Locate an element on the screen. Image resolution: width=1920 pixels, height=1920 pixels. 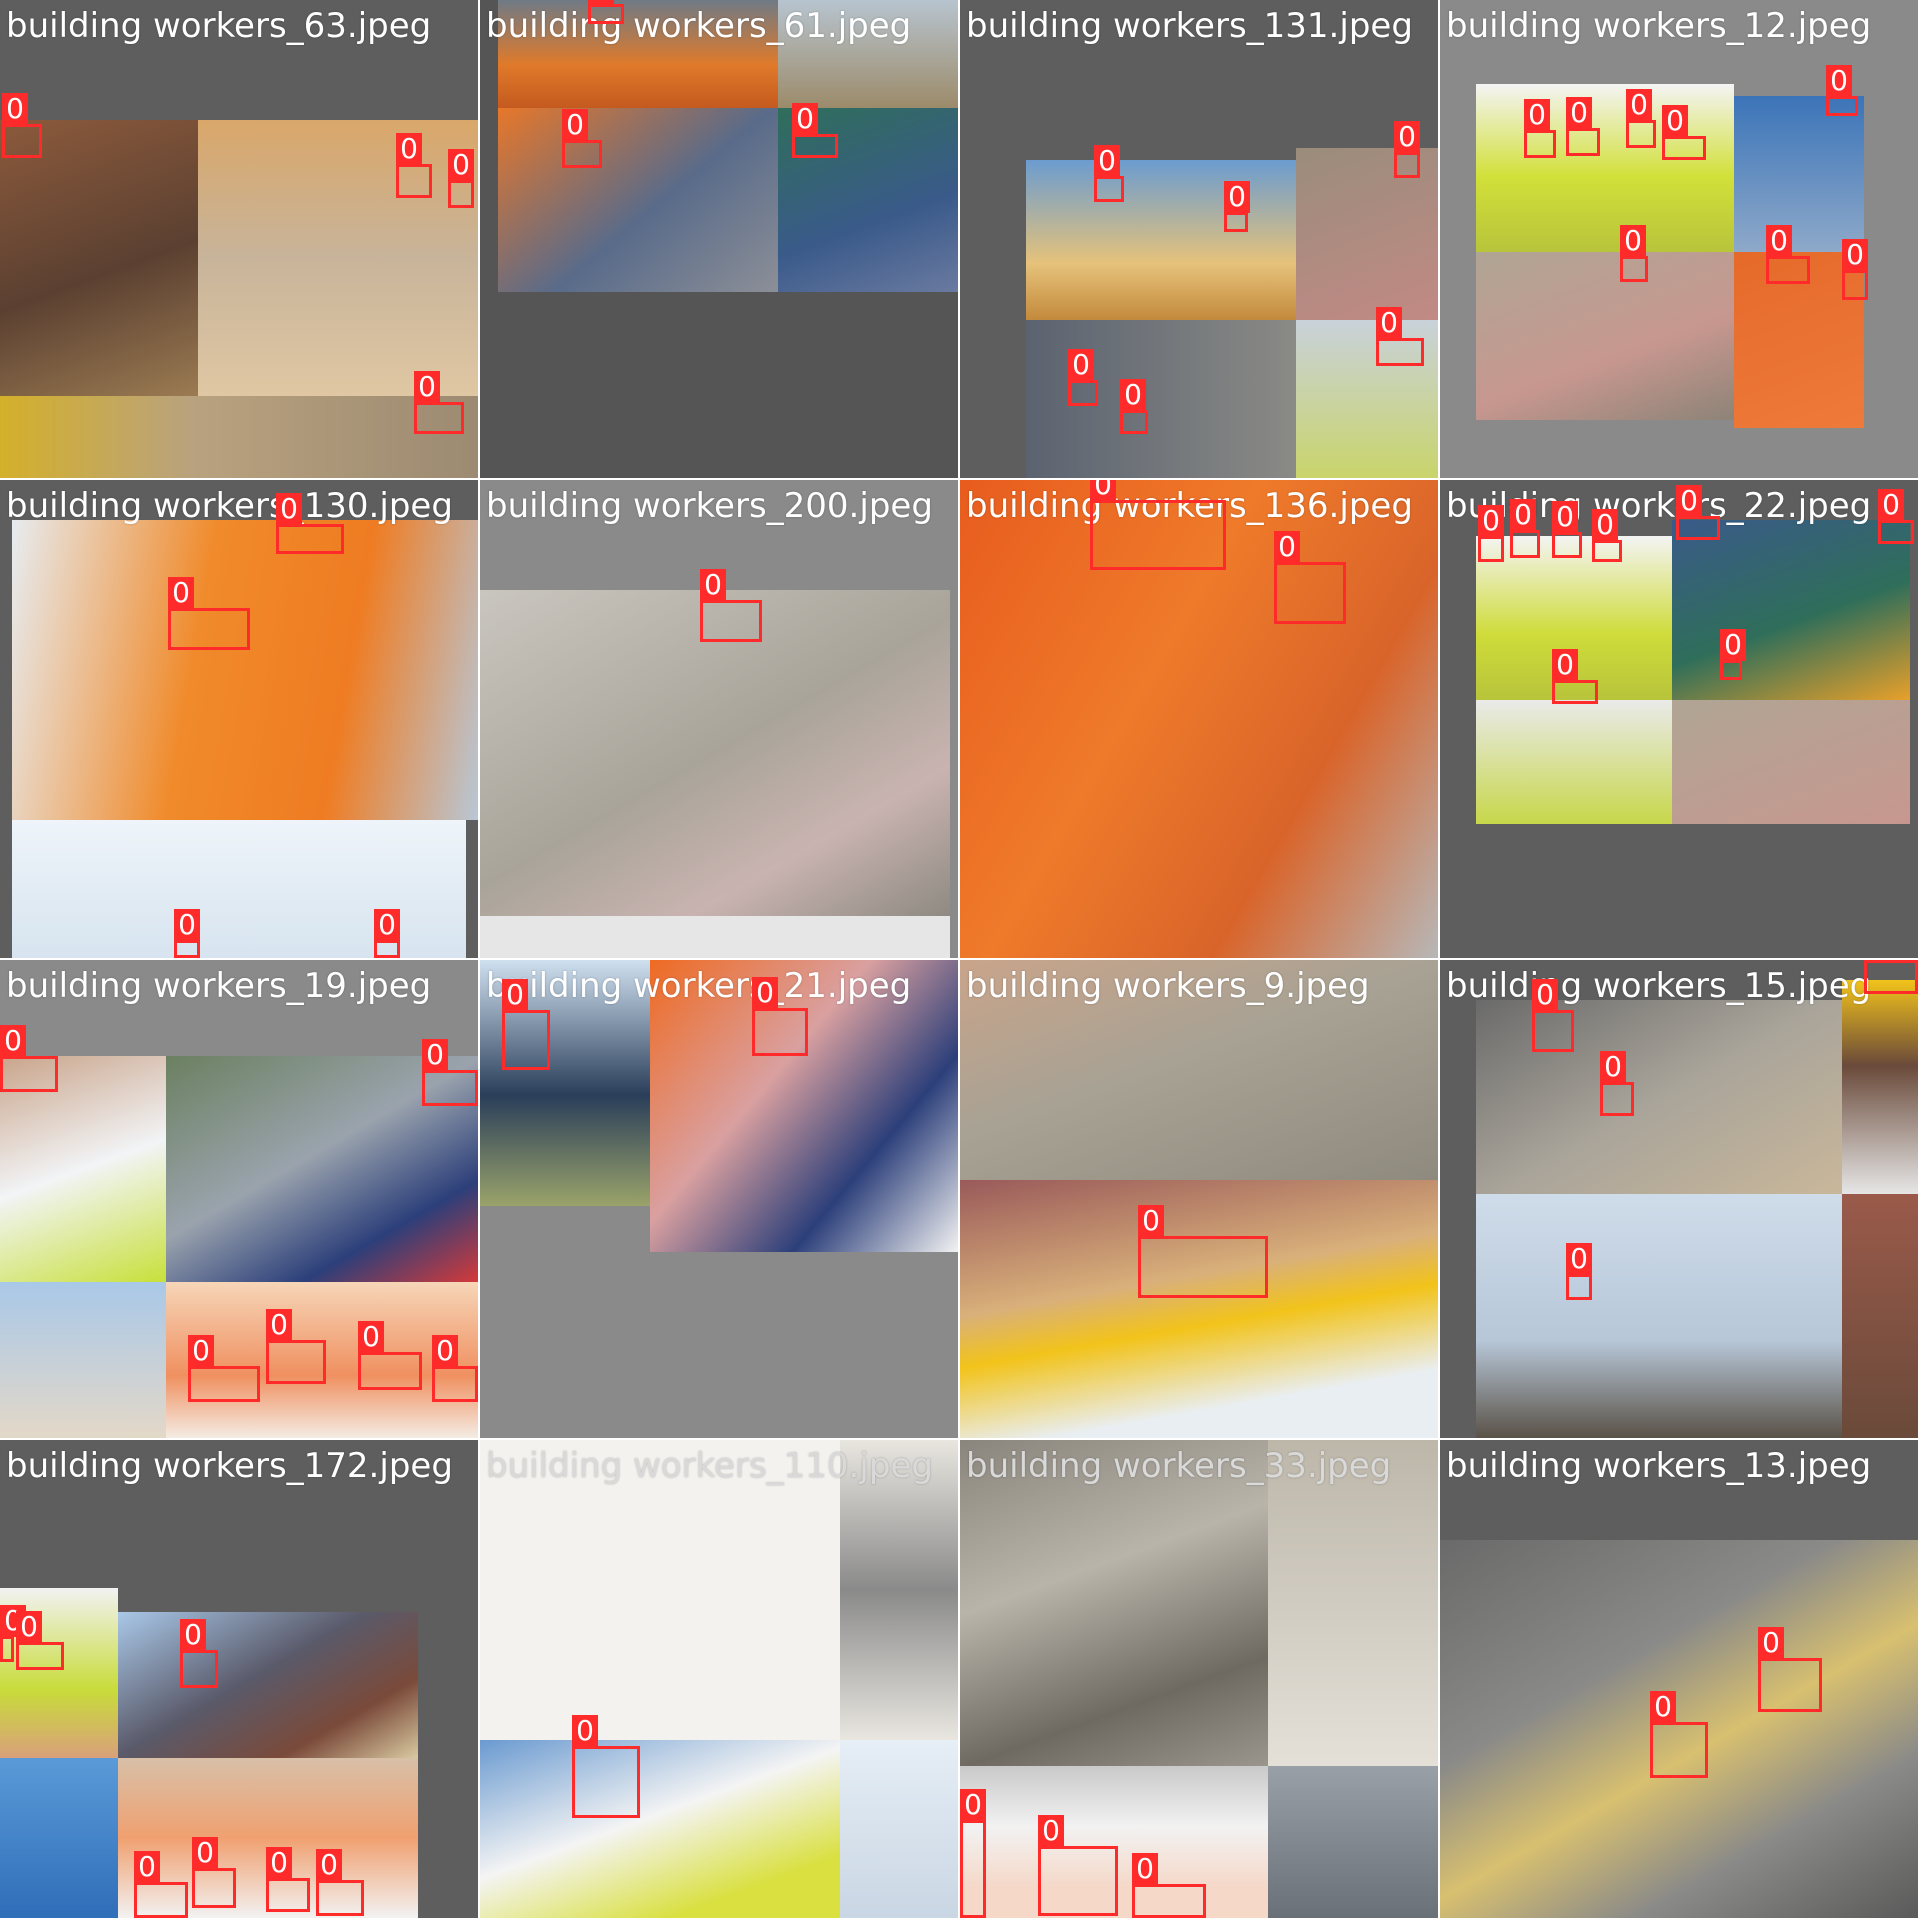
tile-3: building workers_131.jpeg 0 0 0 0 0 0 is located at coordinates (1199, 239).